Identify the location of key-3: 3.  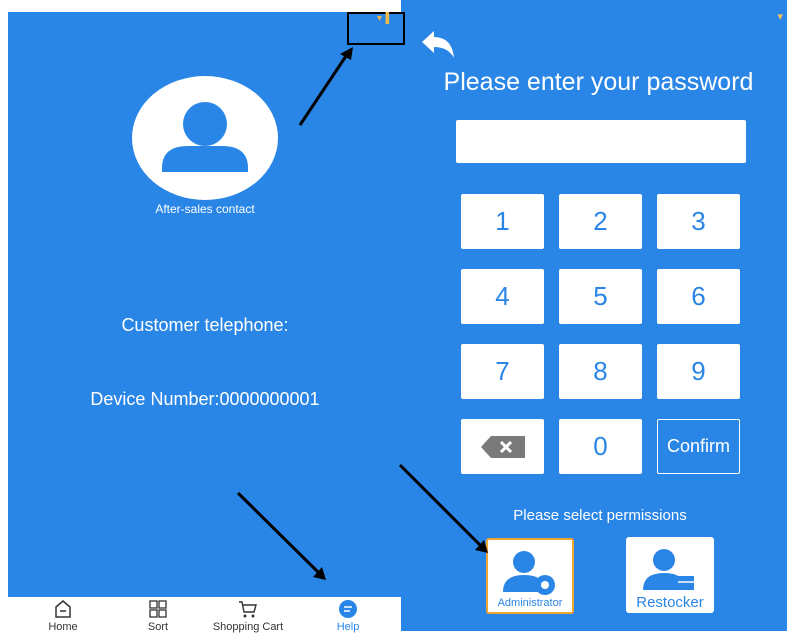
(698, 221).